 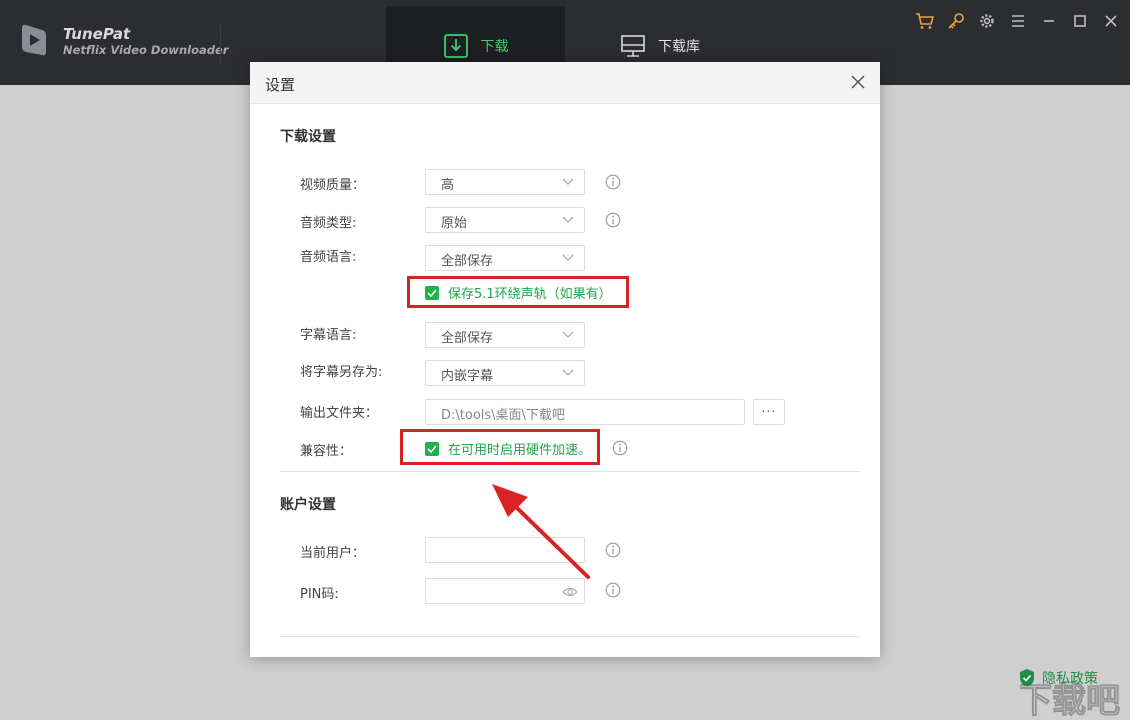 What do you see at coordinates (565, 83) in the screenshot?
I see `dialog-header: 设置` at bounding box center [565, 83].